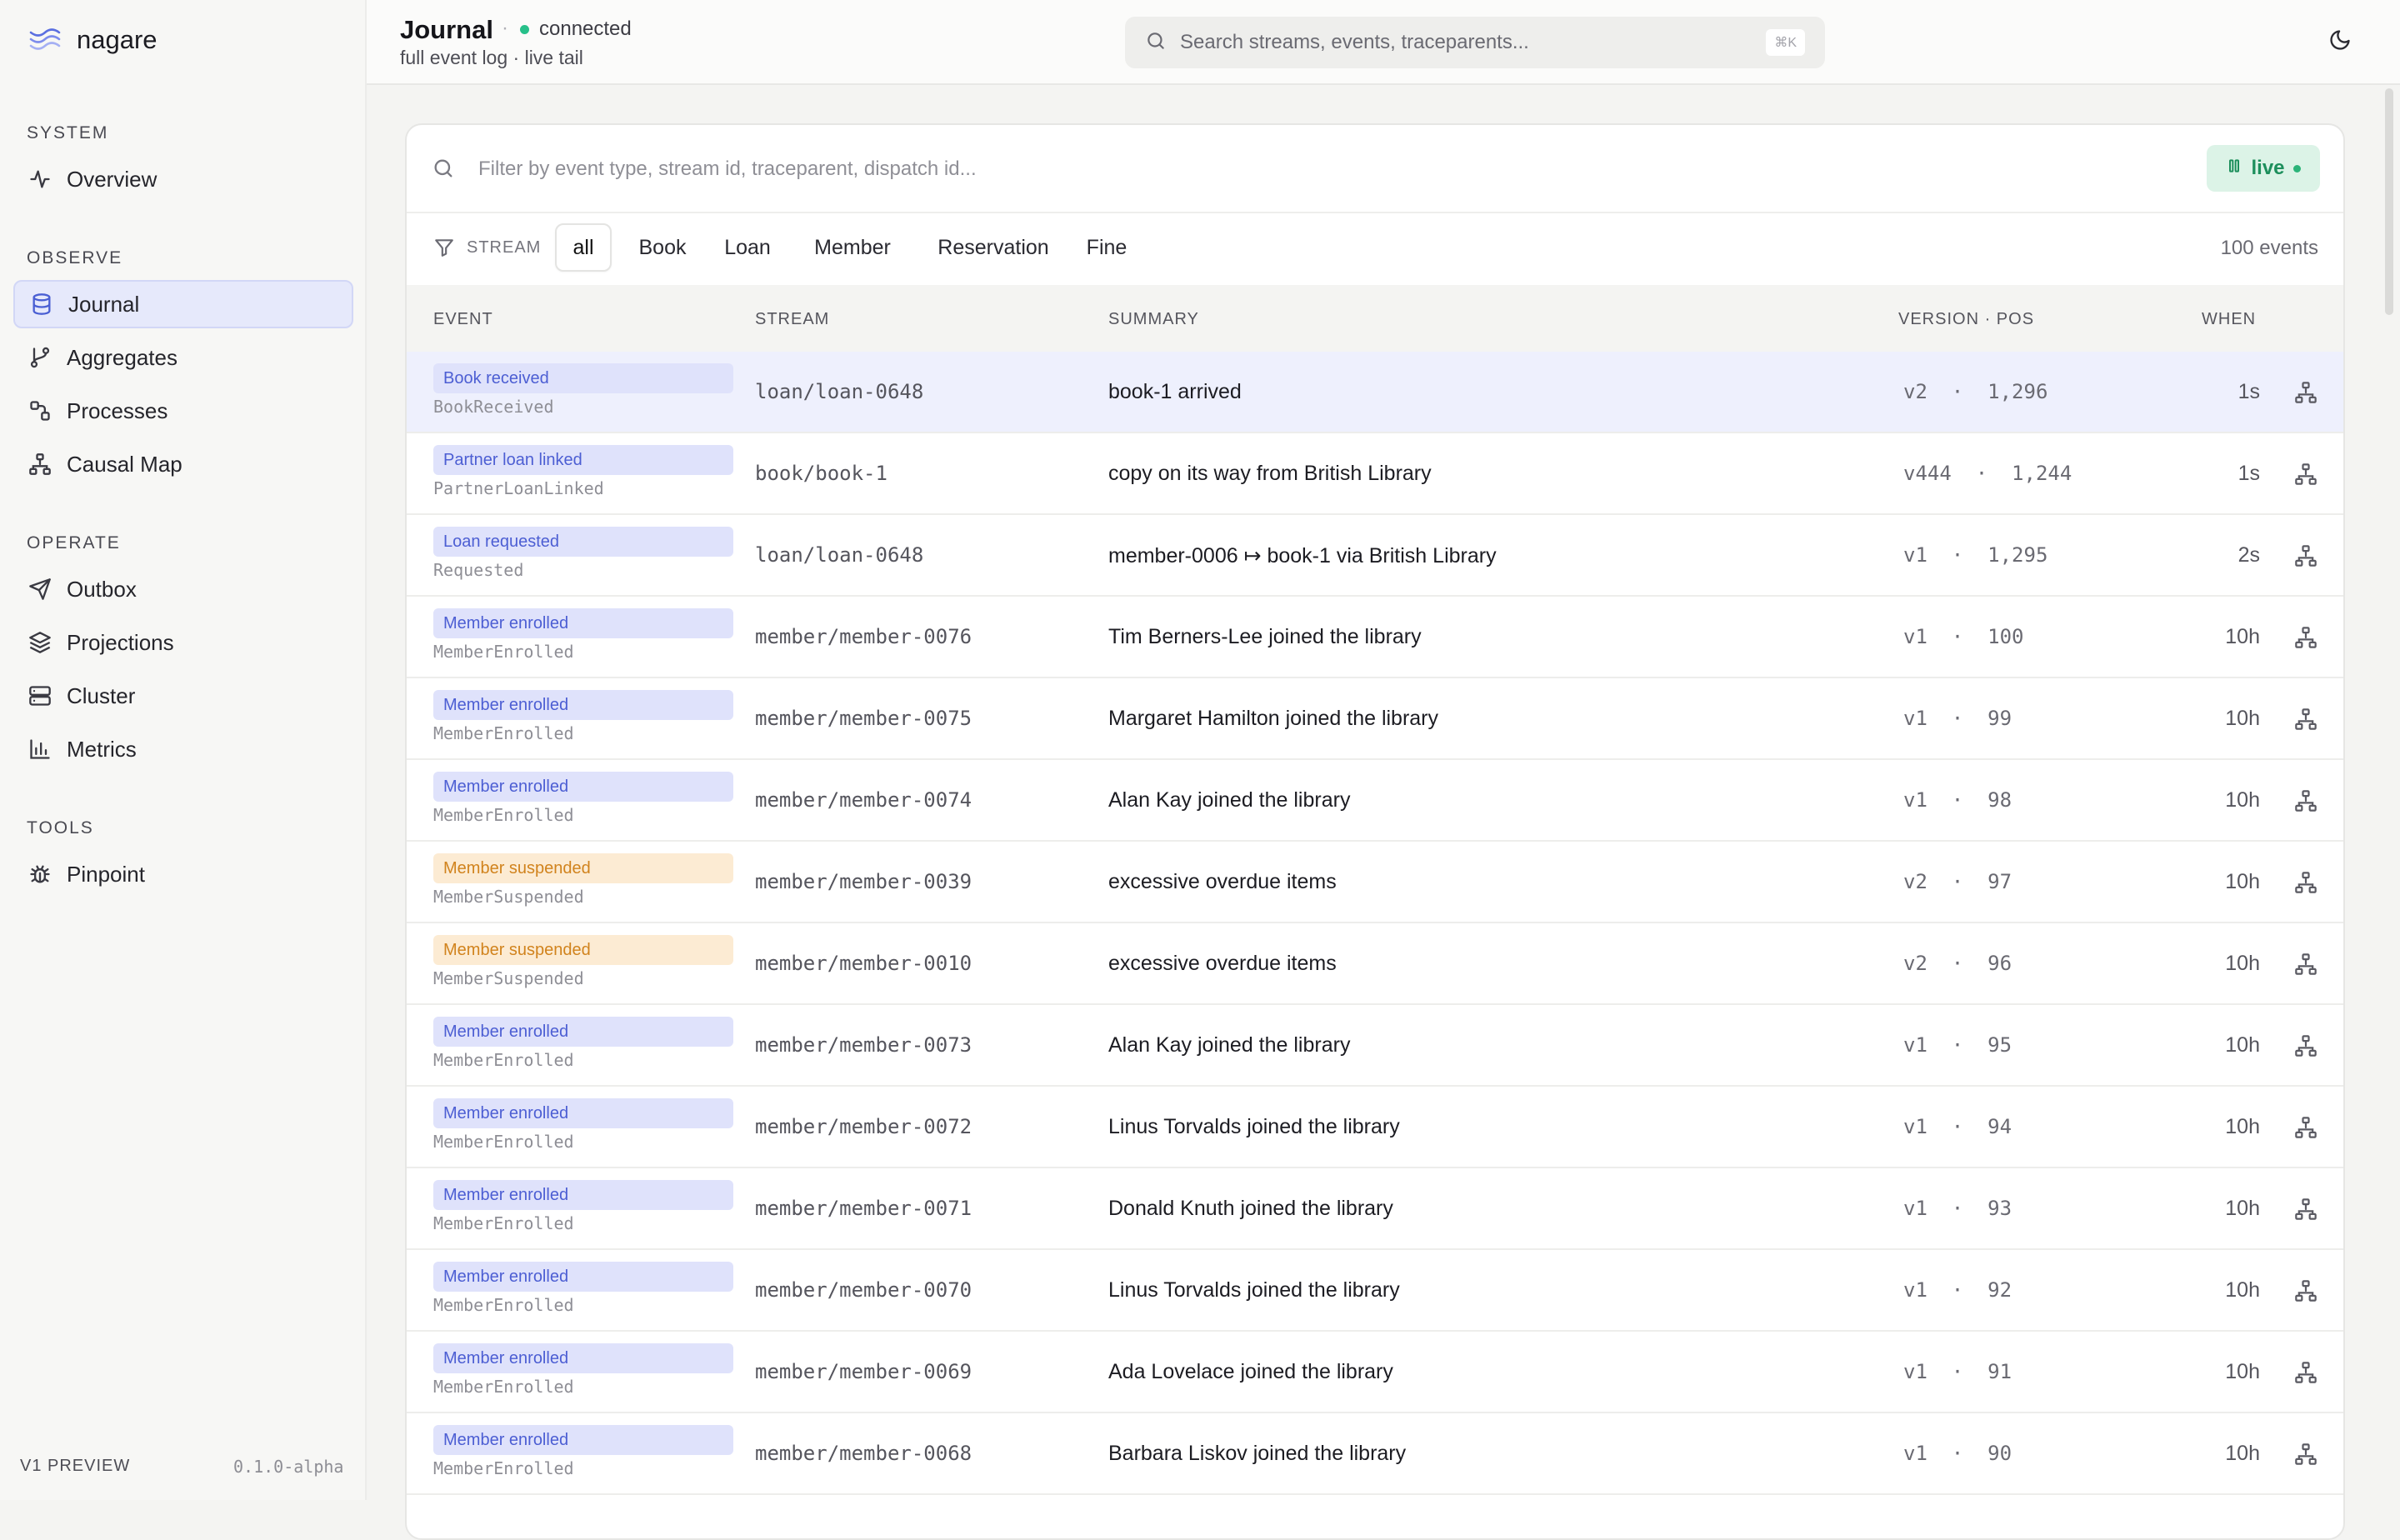 This screenshot has height=1540, width=2400. What do you see at coordinates (2340, 42) in the screenshot?
I see `theme-toggle-button` at bounding box center [2340, 42].